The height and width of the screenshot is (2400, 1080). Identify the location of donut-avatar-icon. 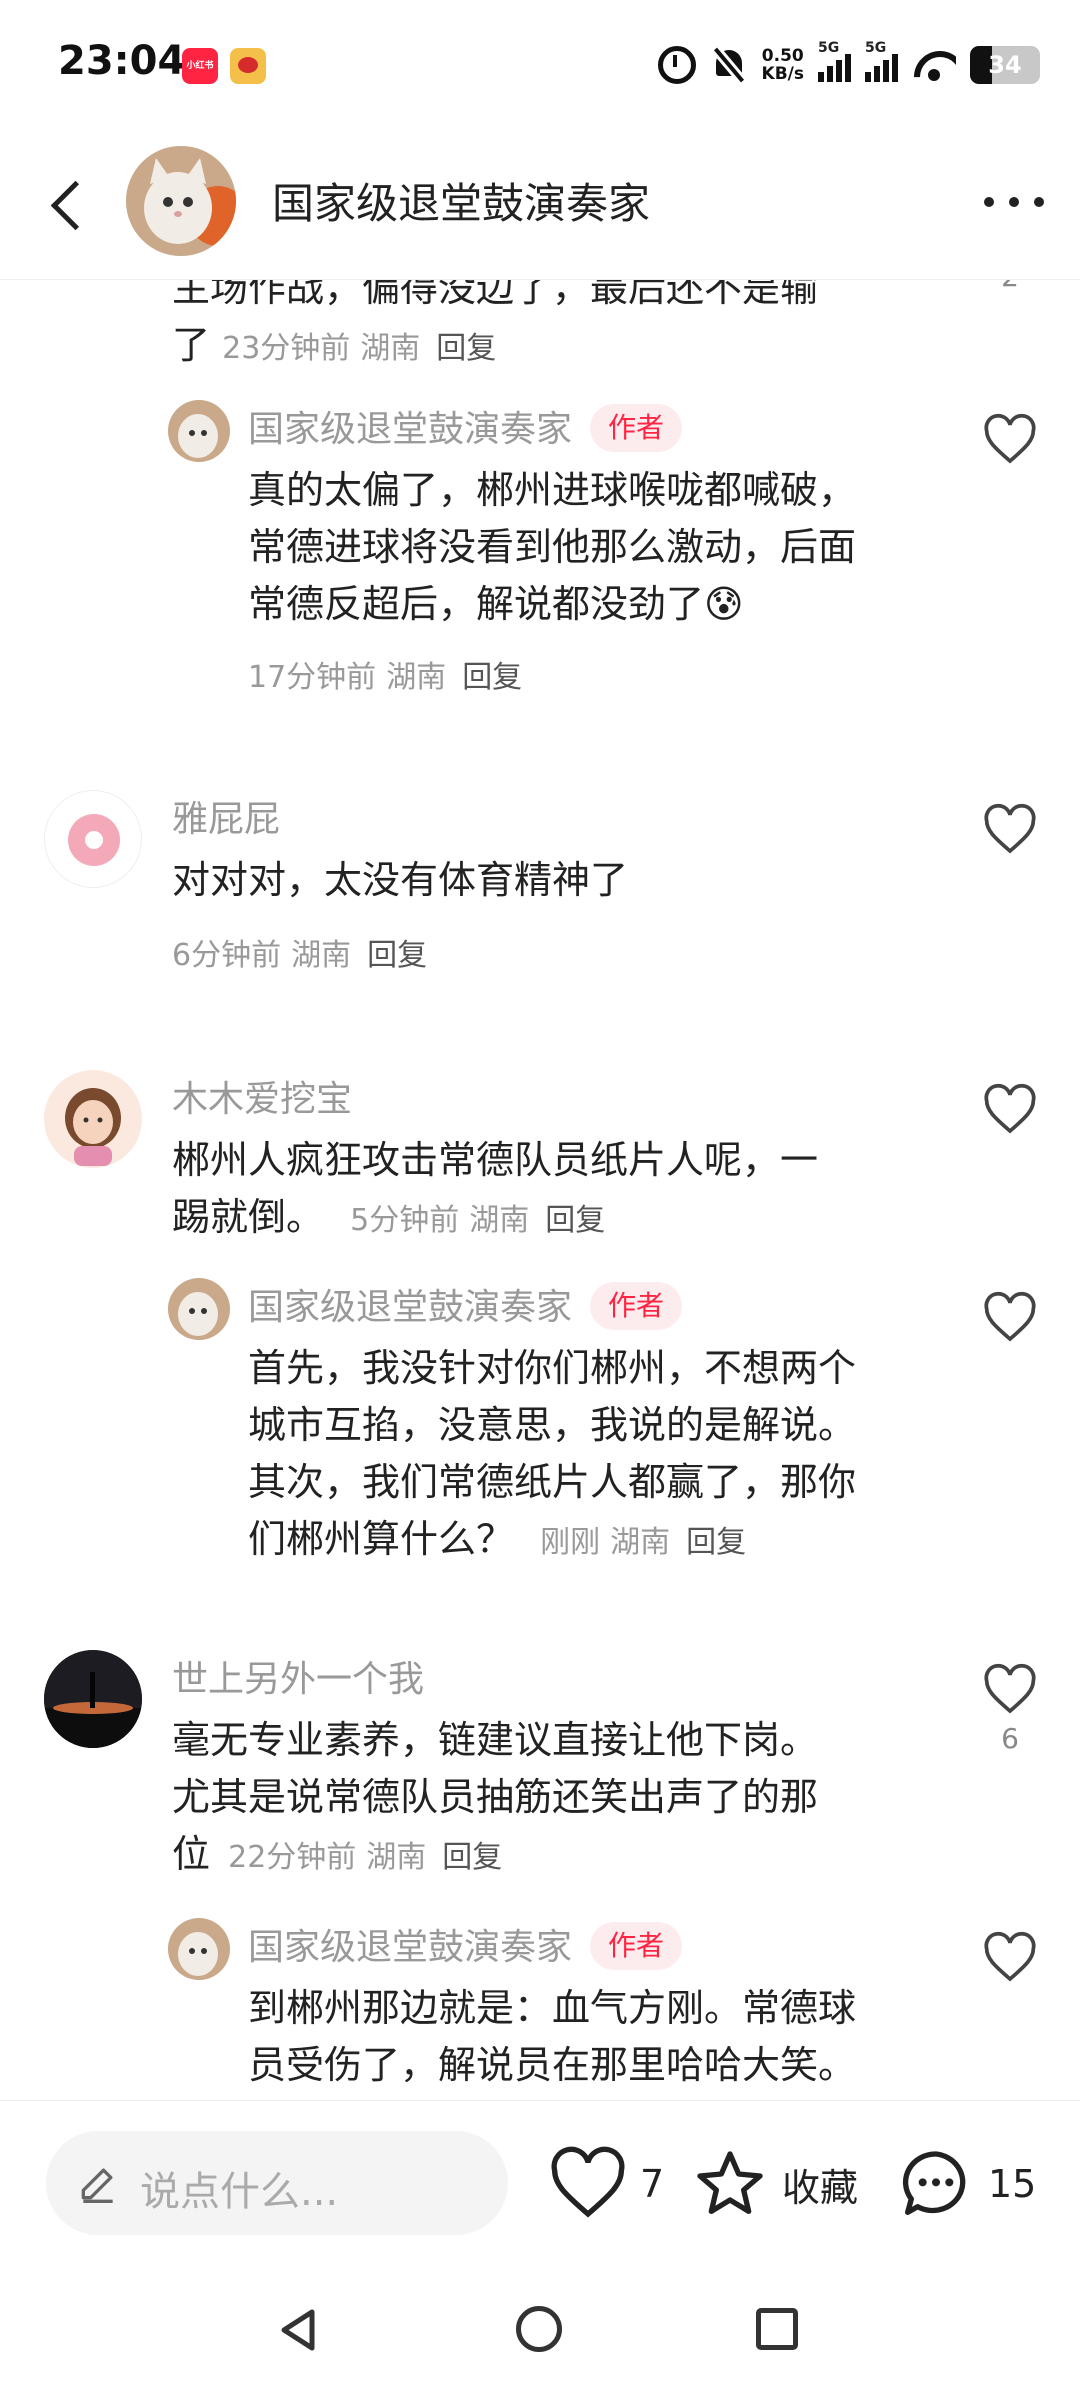
(94, 840).